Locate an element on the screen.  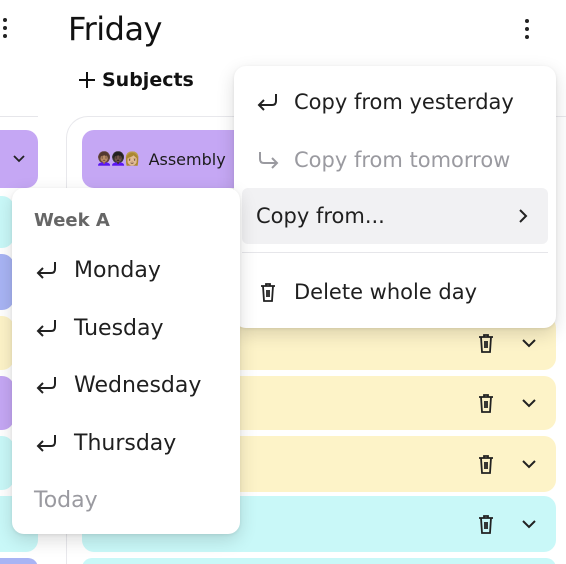
menu-item-label: Monday is located at coordinates (117, 270).